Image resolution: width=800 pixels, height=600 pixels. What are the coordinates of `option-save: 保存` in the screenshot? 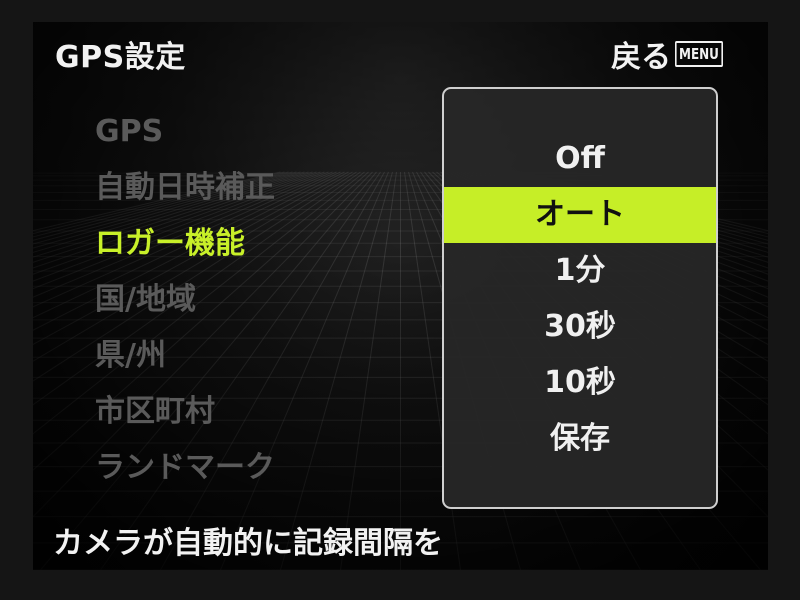 It's located at (580, 439).